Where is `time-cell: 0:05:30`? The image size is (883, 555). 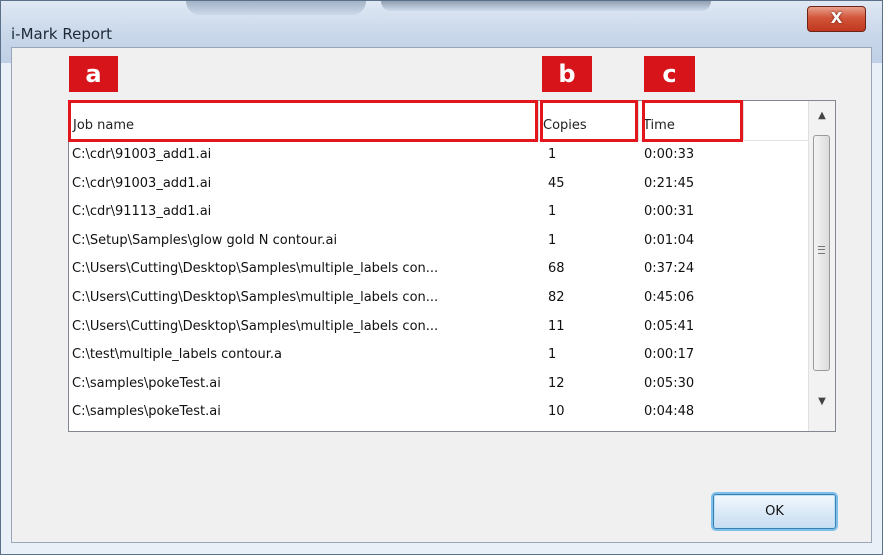 time-cell: 0:05:30 is located at coordinates (669, 383).